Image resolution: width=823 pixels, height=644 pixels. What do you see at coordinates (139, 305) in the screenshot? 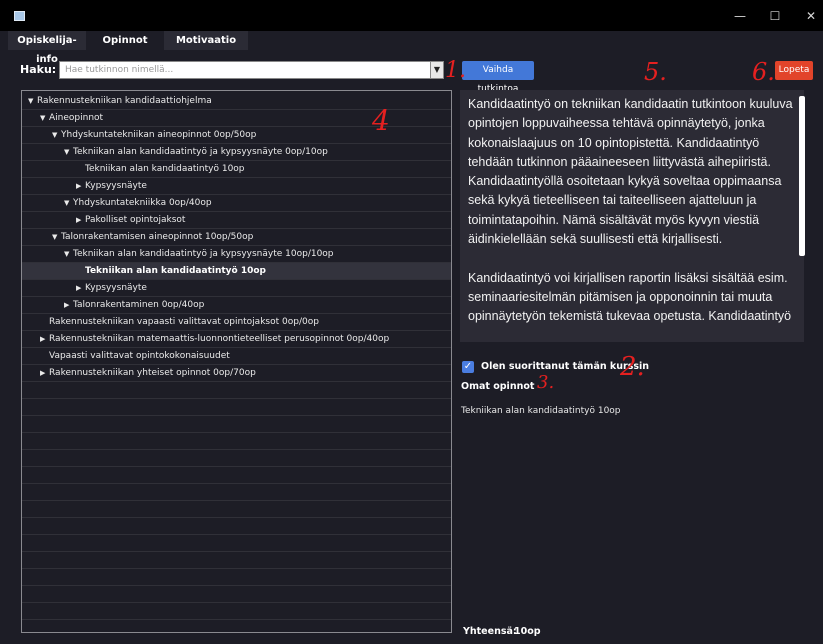
I see `tree-item-label: Talonrakentaminen 0op/40op` at bounding box center [139, 305].